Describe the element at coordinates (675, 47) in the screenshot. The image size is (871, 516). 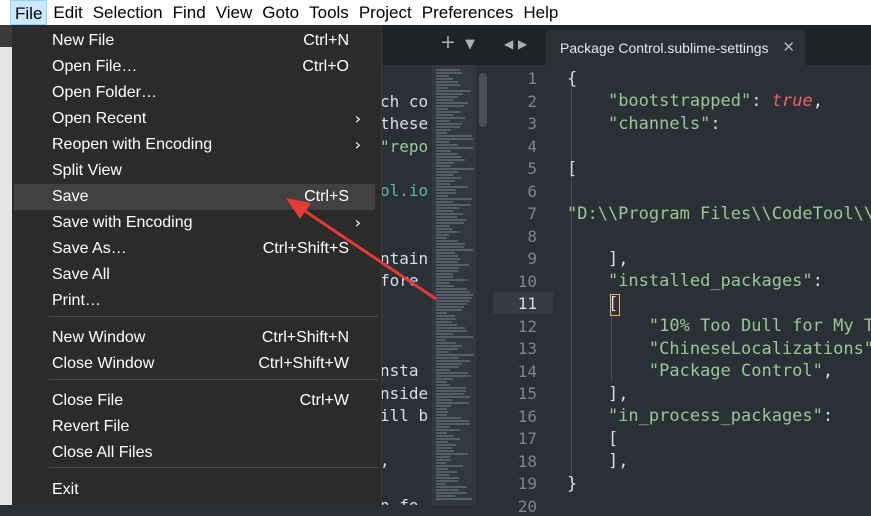
I see `tab-package-control-settings: Package Control.sublime-settings ✕` at that location.